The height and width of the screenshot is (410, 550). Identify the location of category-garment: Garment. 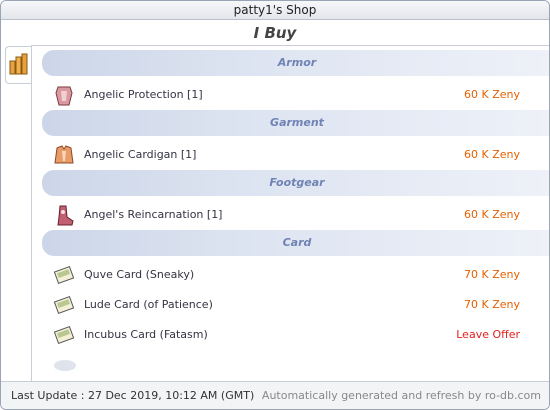
(295, 123).